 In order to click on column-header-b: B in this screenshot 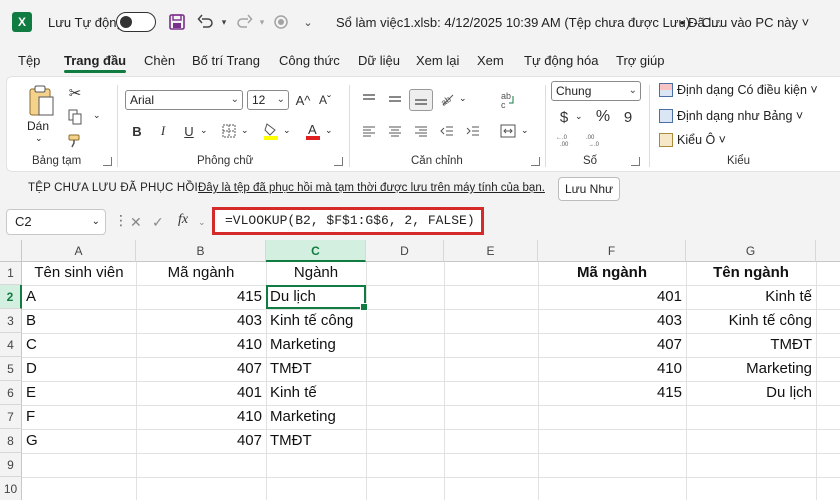, I will do `click(201, 251)`.